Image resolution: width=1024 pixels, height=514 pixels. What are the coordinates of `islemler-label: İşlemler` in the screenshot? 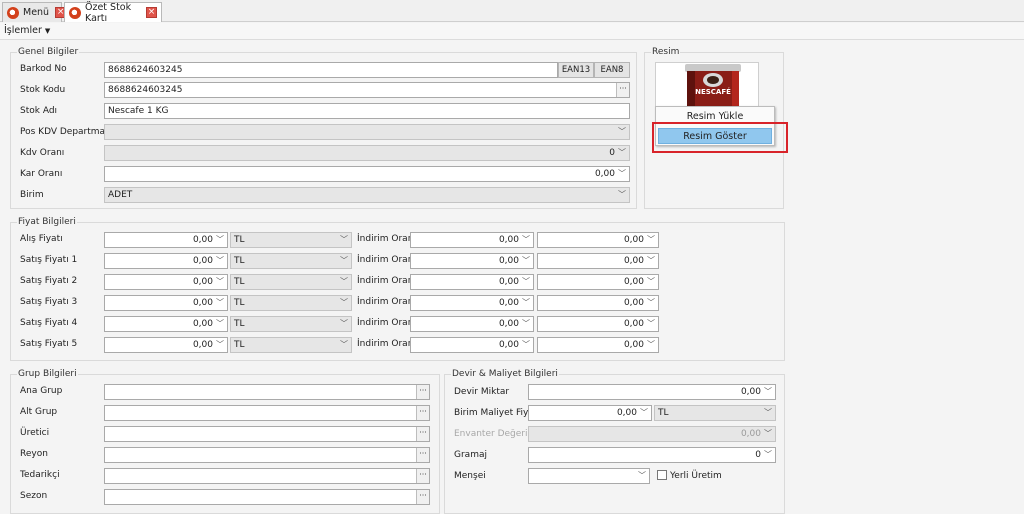 It's located at (23, 30).